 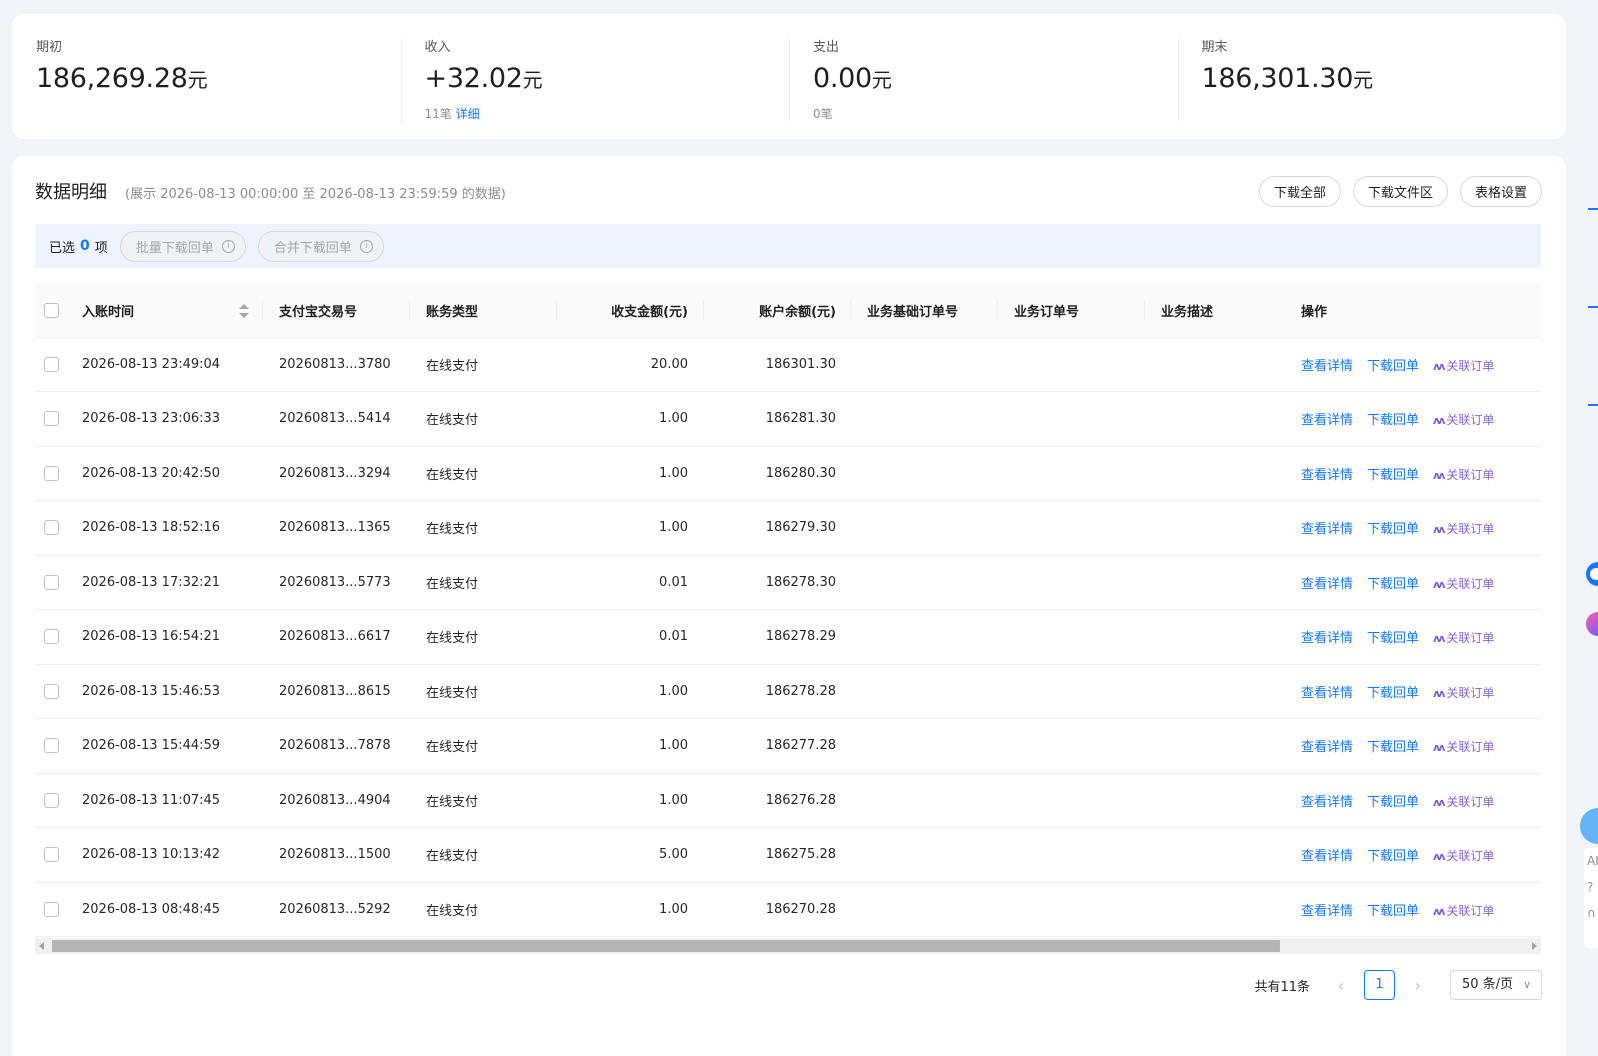 I want to click on sort-icon, so click(x=244, y=311).